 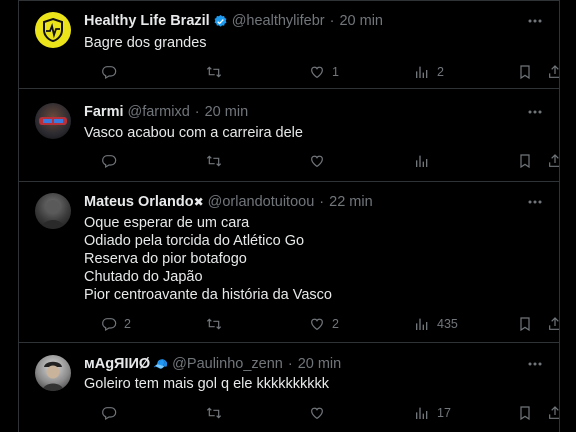 I want to click on like-count: 1, so click(x=335, y=72).